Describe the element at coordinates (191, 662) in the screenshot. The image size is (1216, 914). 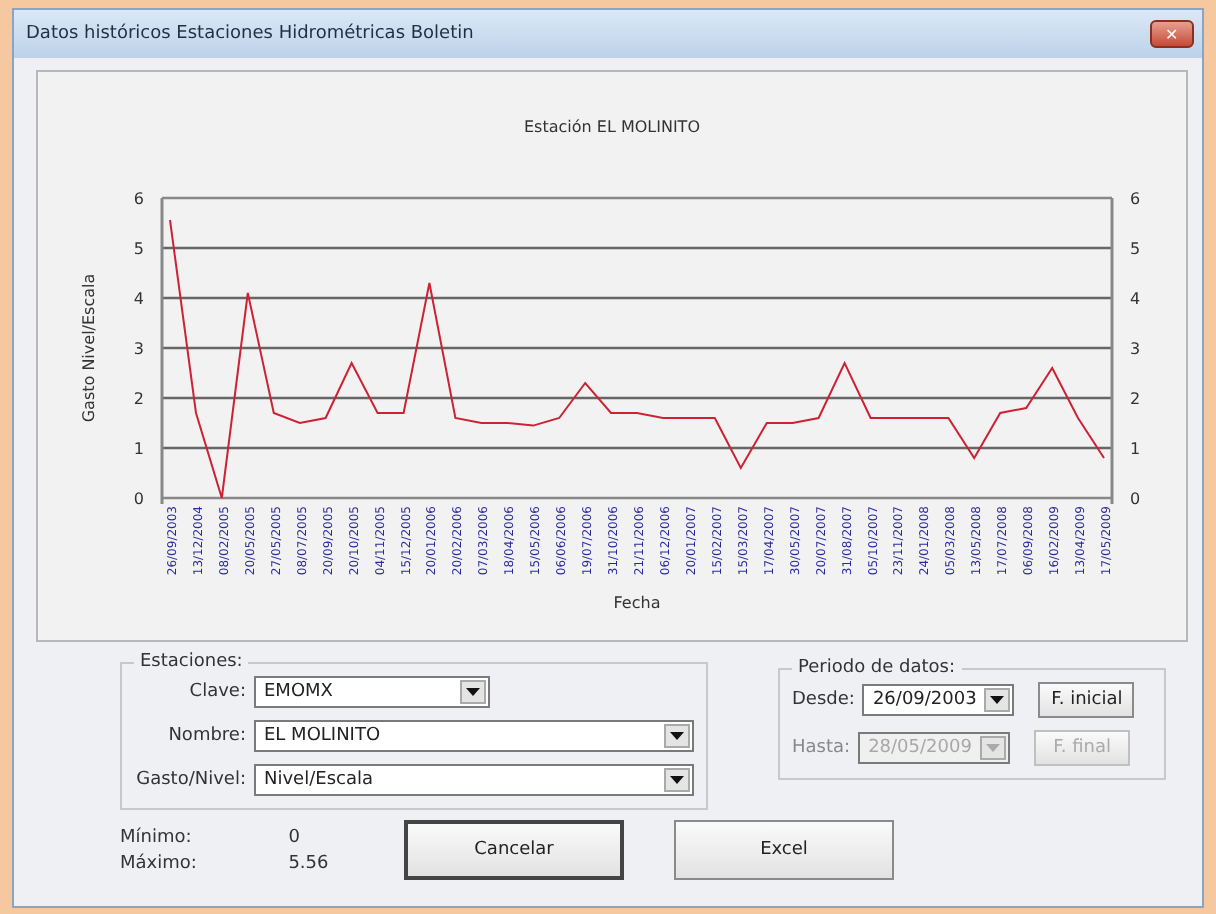
I see `group-title: Estaciones:` at that location.